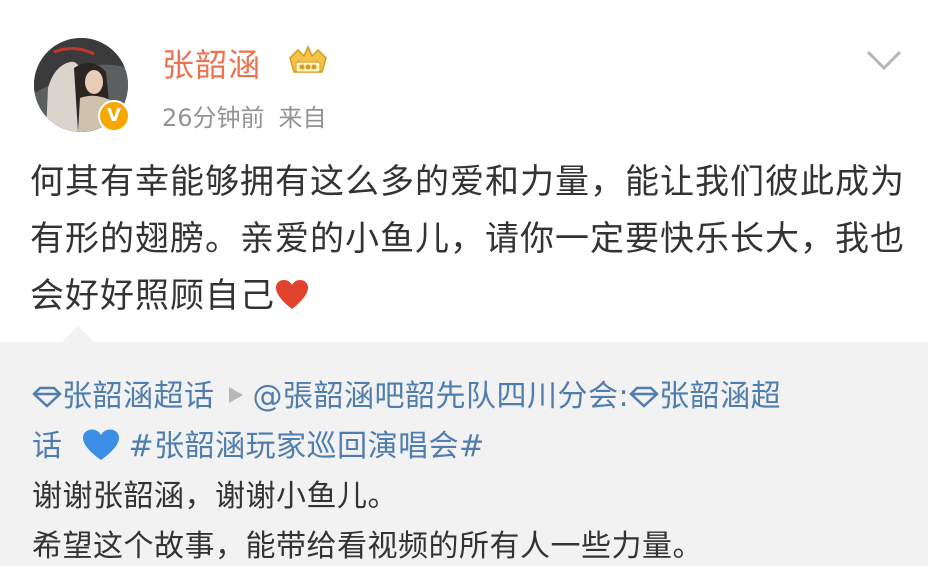  Describe the element at coordinates (360, 112) in the screenshot. I see `meta-fade` at that location.